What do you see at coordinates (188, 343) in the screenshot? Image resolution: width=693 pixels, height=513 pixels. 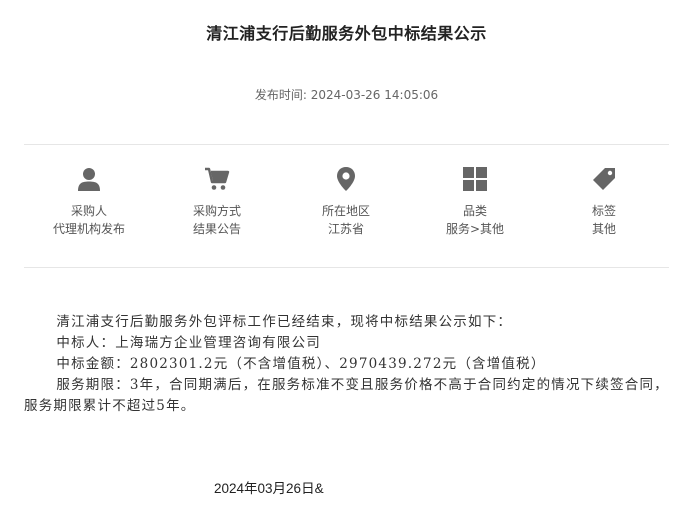 I see `body-paragraph-winner: 中标人：上海瑞方企业管理咨询有限公司` at bounding box center [188, 343].